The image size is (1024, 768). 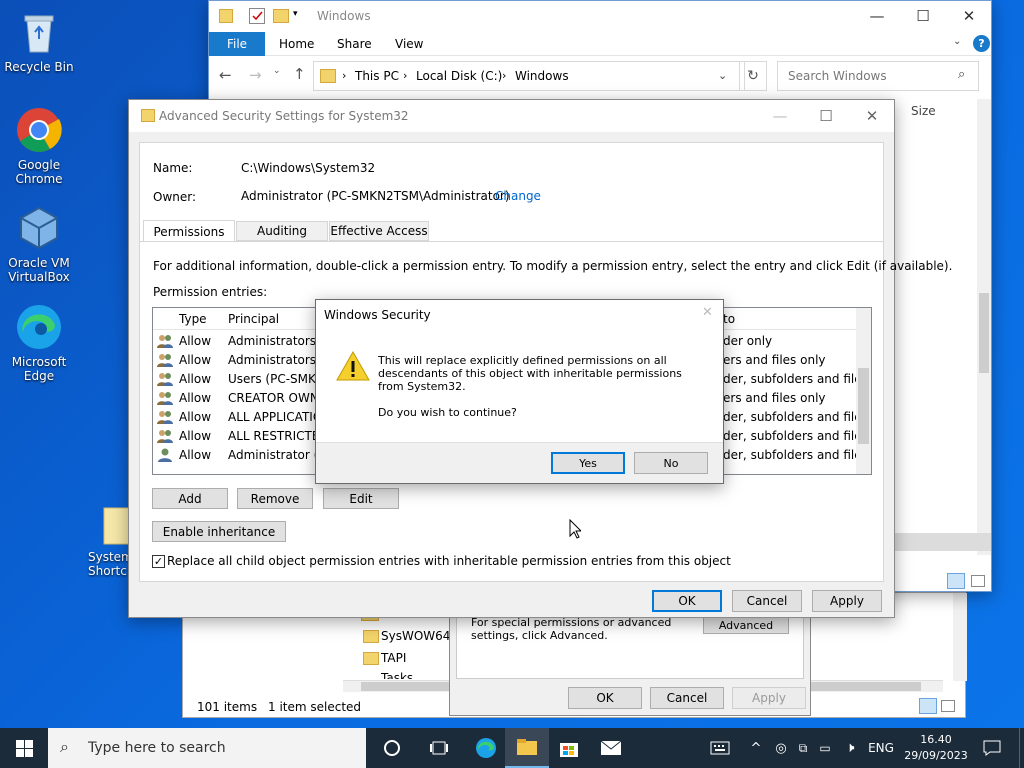 I want to click on ribbon-expand-icon: ⌄, so click(x=957, y=41).